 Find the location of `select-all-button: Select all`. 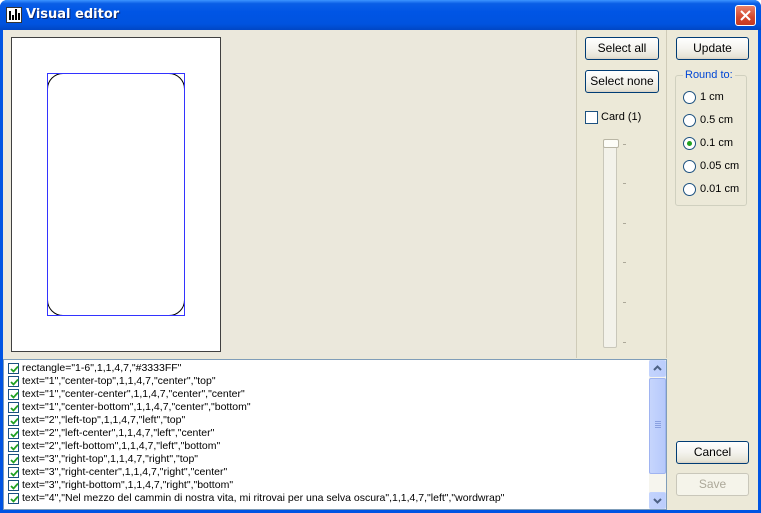

select-all-button: Select all is located at coordinates (622, 48).